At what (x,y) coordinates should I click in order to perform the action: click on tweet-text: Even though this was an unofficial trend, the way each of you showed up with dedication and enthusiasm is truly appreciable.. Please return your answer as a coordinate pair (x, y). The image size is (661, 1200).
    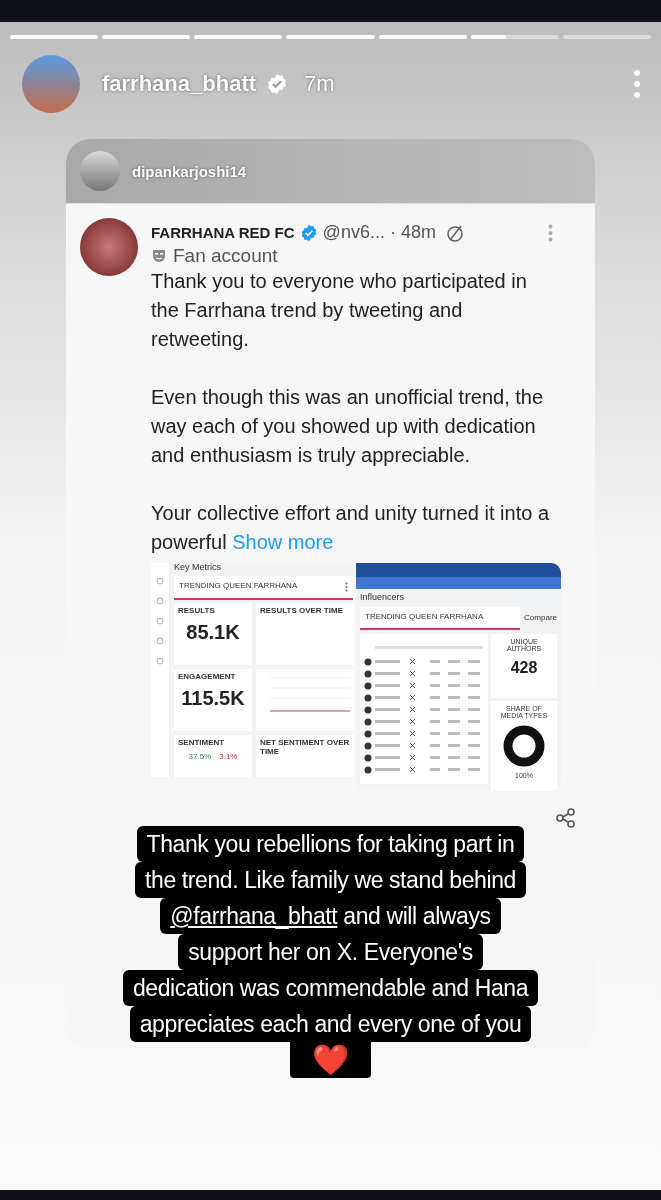
    Looking at the image, I should click on (348, 426).